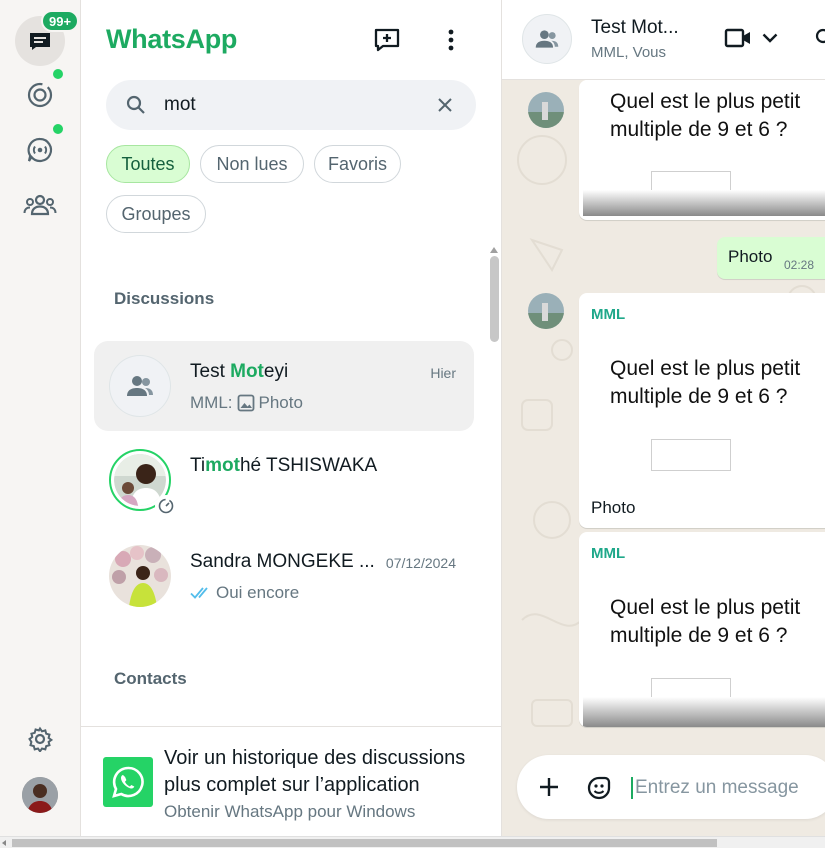 The image size is (825, 848). What do you see at coordinates (663, 40) in the screenshot?
I see `conversation-header: Test Mot... MML, Vous` at bounding box center [663, 40].